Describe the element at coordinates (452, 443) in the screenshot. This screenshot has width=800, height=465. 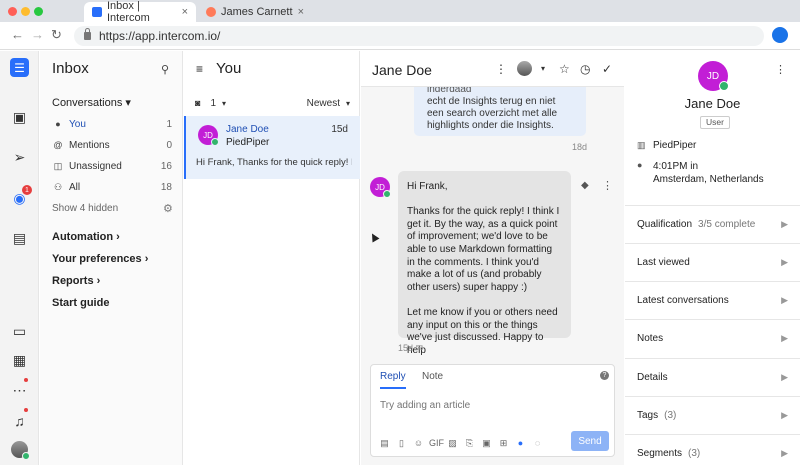
I see `image-icon: ▨` at that location.